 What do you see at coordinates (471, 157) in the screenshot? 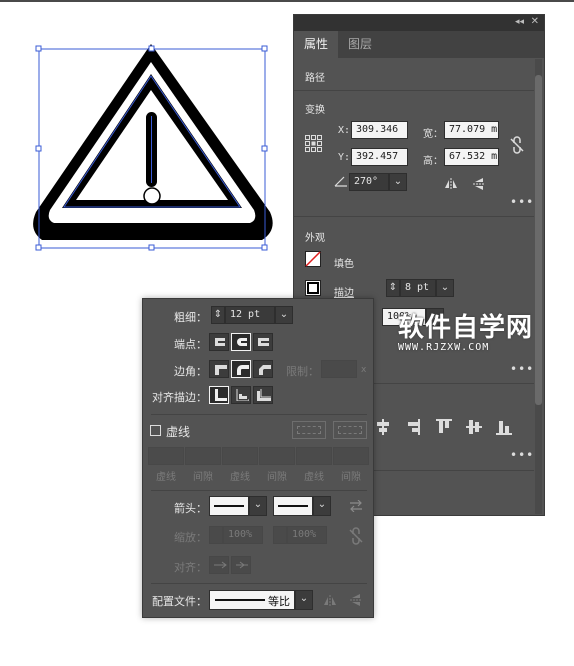
I see `height-input: 67.532 m` at bounding box center [471, 157].